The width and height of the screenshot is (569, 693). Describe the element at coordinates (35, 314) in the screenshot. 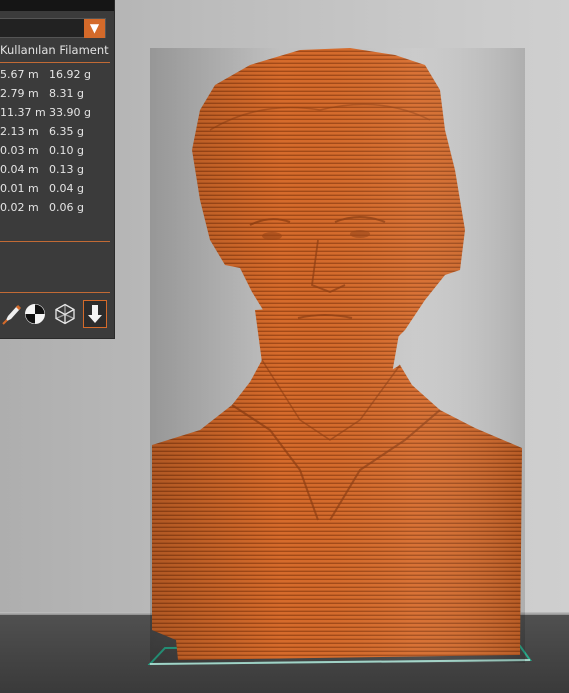

I see `cross-section-icon` at that location.